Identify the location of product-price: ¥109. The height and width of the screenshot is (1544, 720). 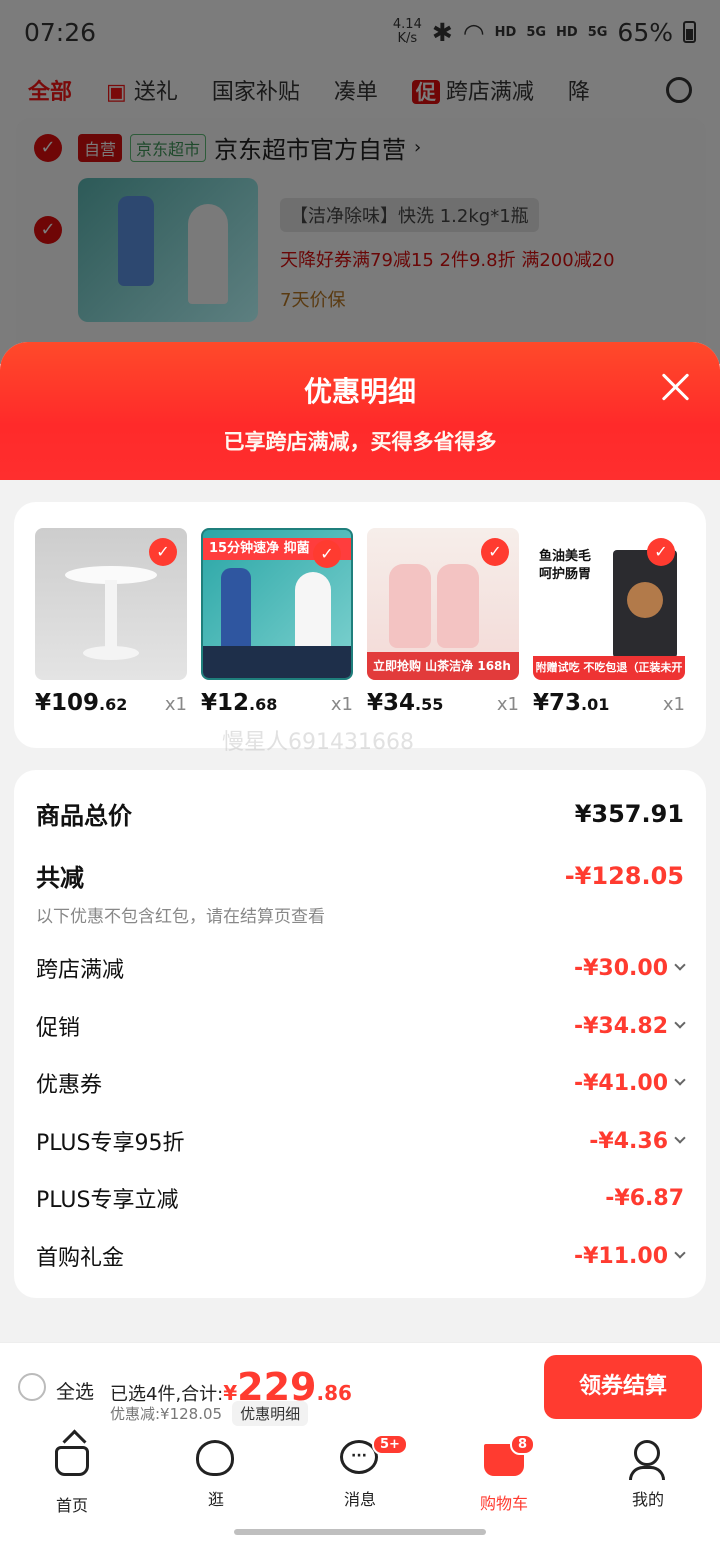
(67, 703).